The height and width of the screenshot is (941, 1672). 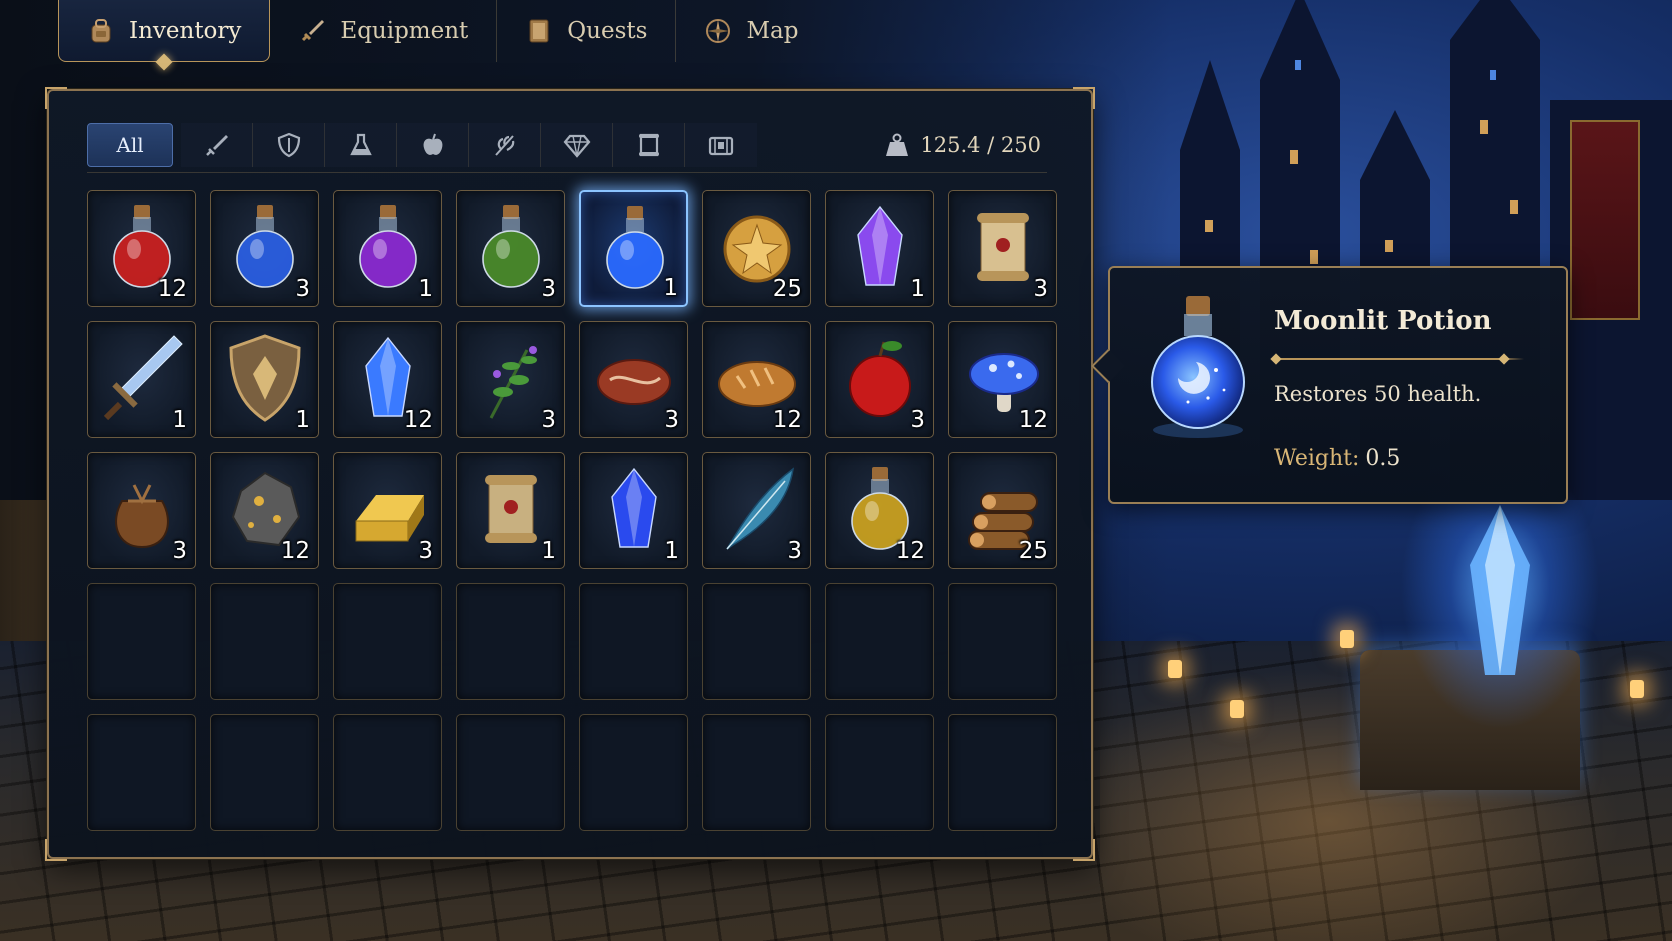 I want to click on item-slot-gold-coin: 25, so click(x=756, y=248).